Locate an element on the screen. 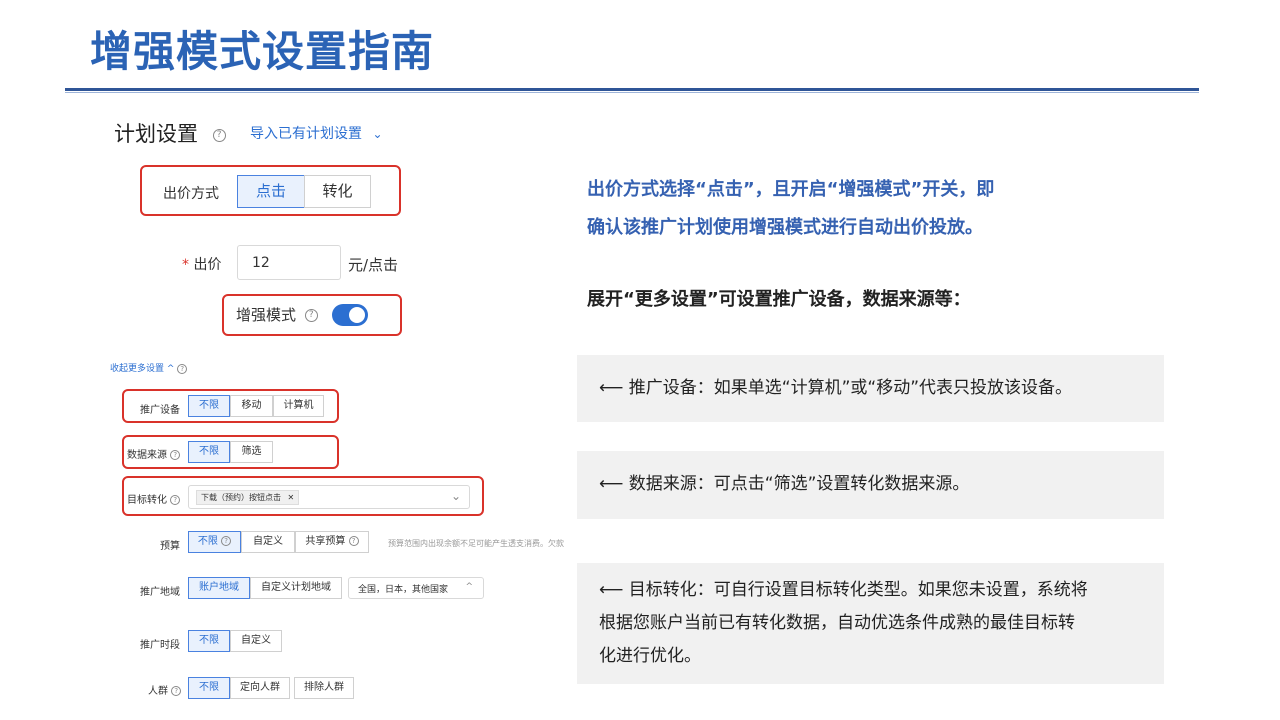 This screenshot has width=1280, height=720. enhanced-mode-text: 增强模式 is located at coordinates (266, 315).